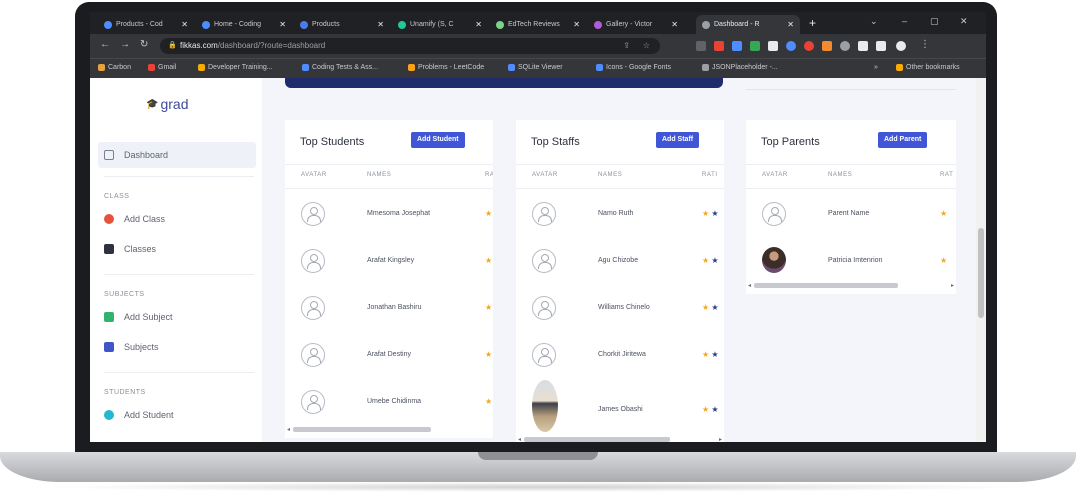  Describe the element at coordinates (737, 46) in the screenshot. I see `extension-grid-icon` at that location.